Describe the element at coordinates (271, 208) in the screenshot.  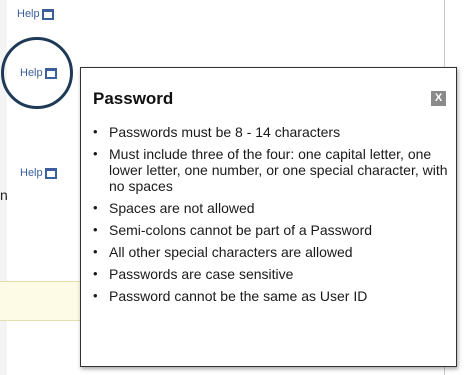
I see `rule-item: Spaces are not allowed` at that location.